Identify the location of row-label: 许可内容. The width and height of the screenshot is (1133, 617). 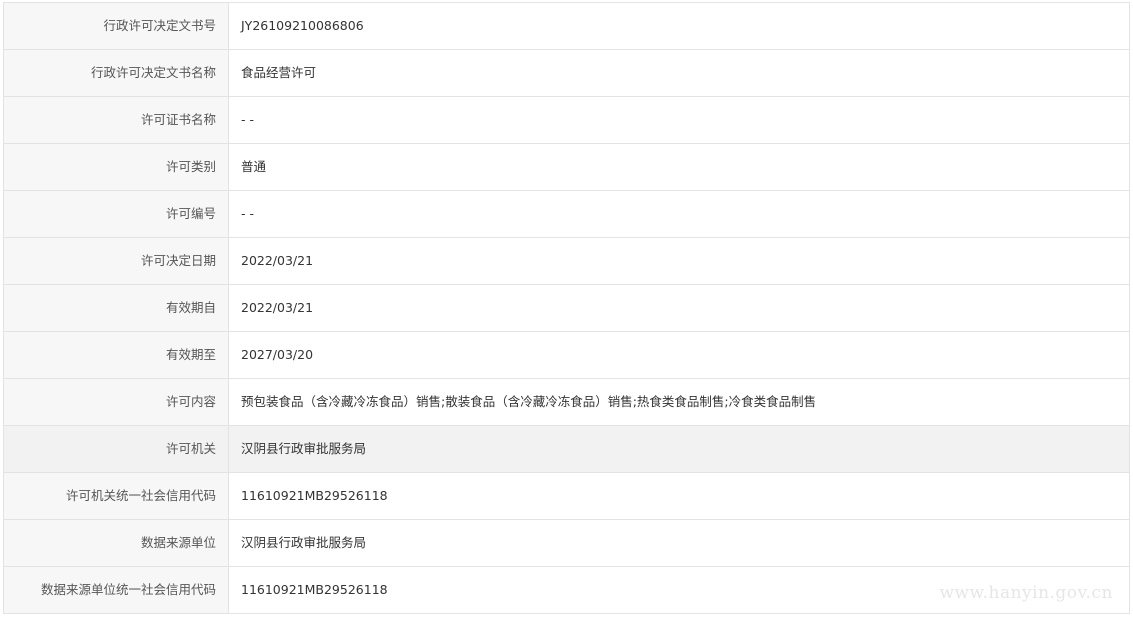
(116, 402).